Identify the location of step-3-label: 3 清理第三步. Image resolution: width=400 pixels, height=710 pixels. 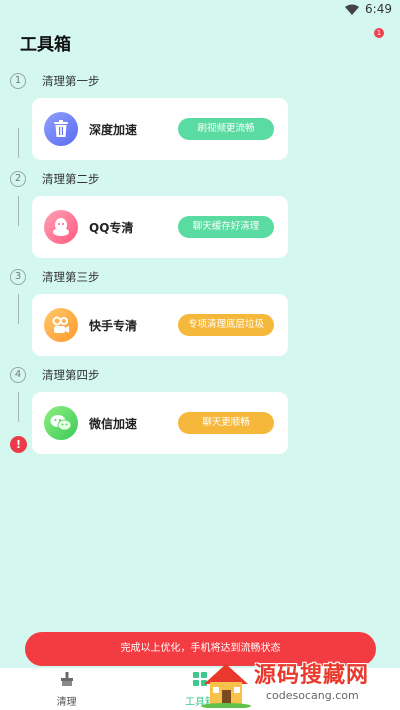
(55, 277).